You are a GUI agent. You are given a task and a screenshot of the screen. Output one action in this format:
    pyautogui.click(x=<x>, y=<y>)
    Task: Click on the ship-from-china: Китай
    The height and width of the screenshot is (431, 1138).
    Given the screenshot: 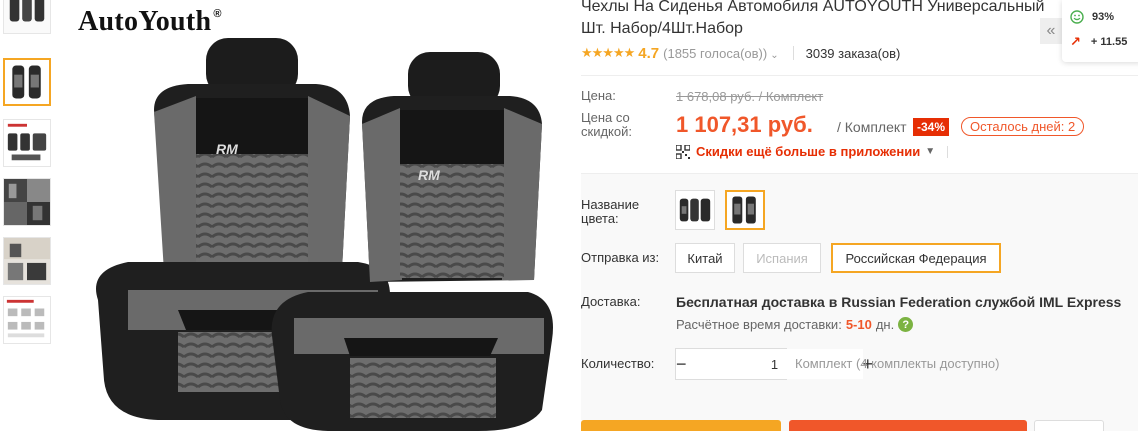 What is the action you would take?
    pyautogui.click(x=705, y=258)
    